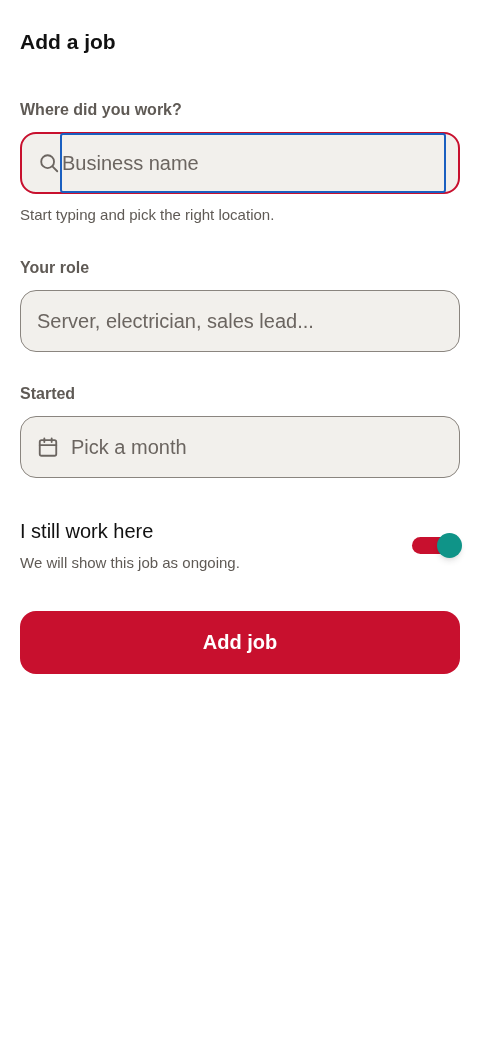 The image size is (480, 1041). Describe the element at coordinates (87, 531) in the screenshot. I see `toggle-label: I still work here` at that location.